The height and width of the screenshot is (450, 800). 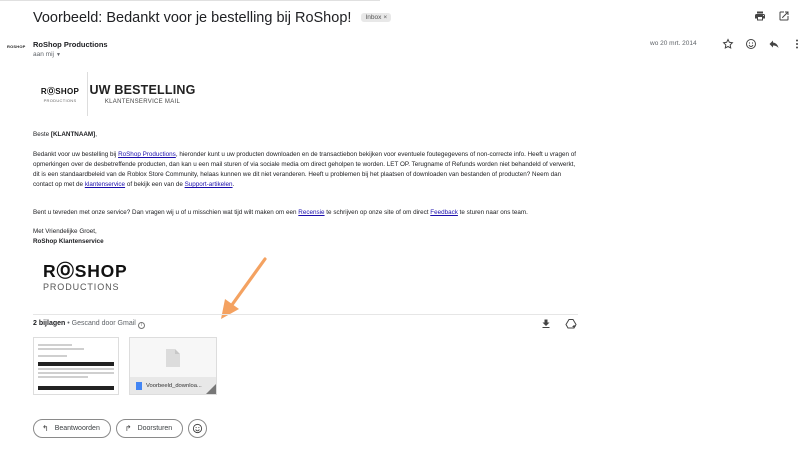 I want to click on inbox-label-text: Inbox, so click(x=373, y=17).